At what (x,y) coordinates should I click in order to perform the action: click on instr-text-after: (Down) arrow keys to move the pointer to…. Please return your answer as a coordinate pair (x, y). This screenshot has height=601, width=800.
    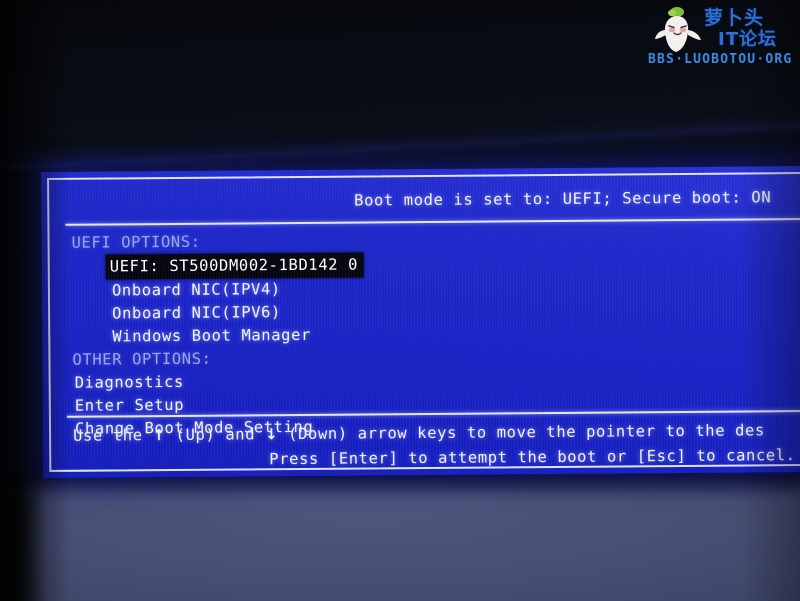
    Looking at the image, I should click on (521, 432).